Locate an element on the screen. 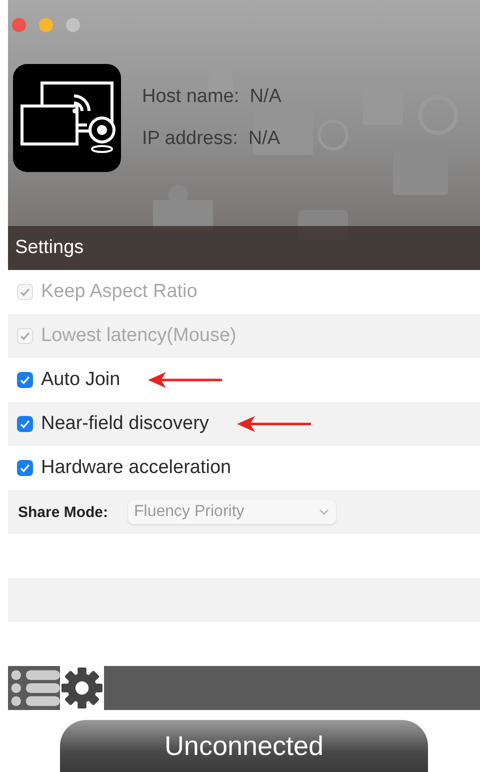 This screenshot has height=772, width=480. ip-address-text: IP address: N/A is located at coordinates (211, 139).